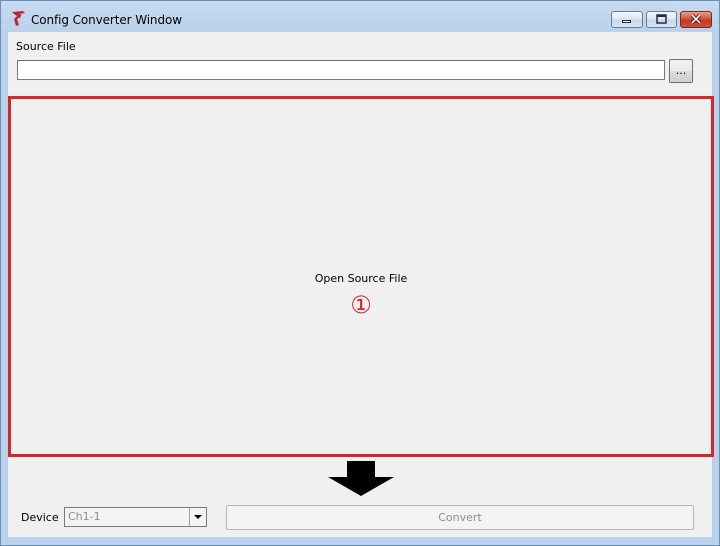 Image resolution: width=720 pixels, height=546 pixels. Describe the element at coordinates (46, 46) in the screenshot. I see `source-file-label: Source File` at that location.